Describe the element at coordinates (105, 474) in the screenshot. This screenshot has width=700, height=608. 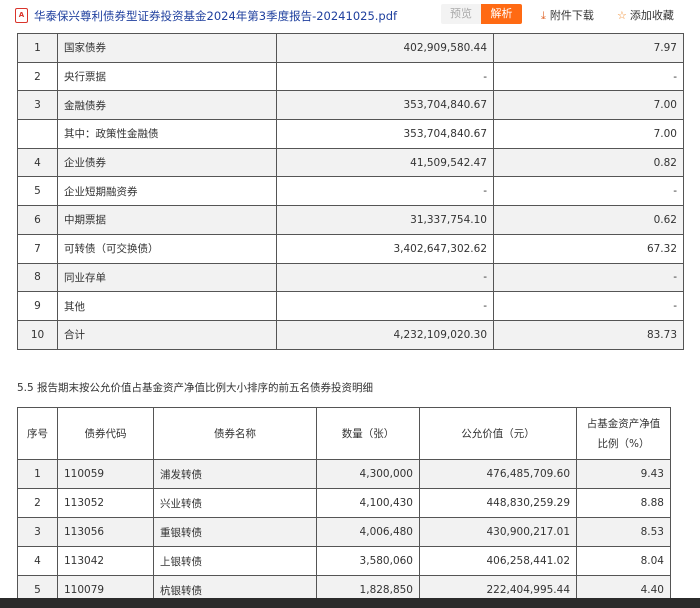
I see `table-cell: 110059` at that location.